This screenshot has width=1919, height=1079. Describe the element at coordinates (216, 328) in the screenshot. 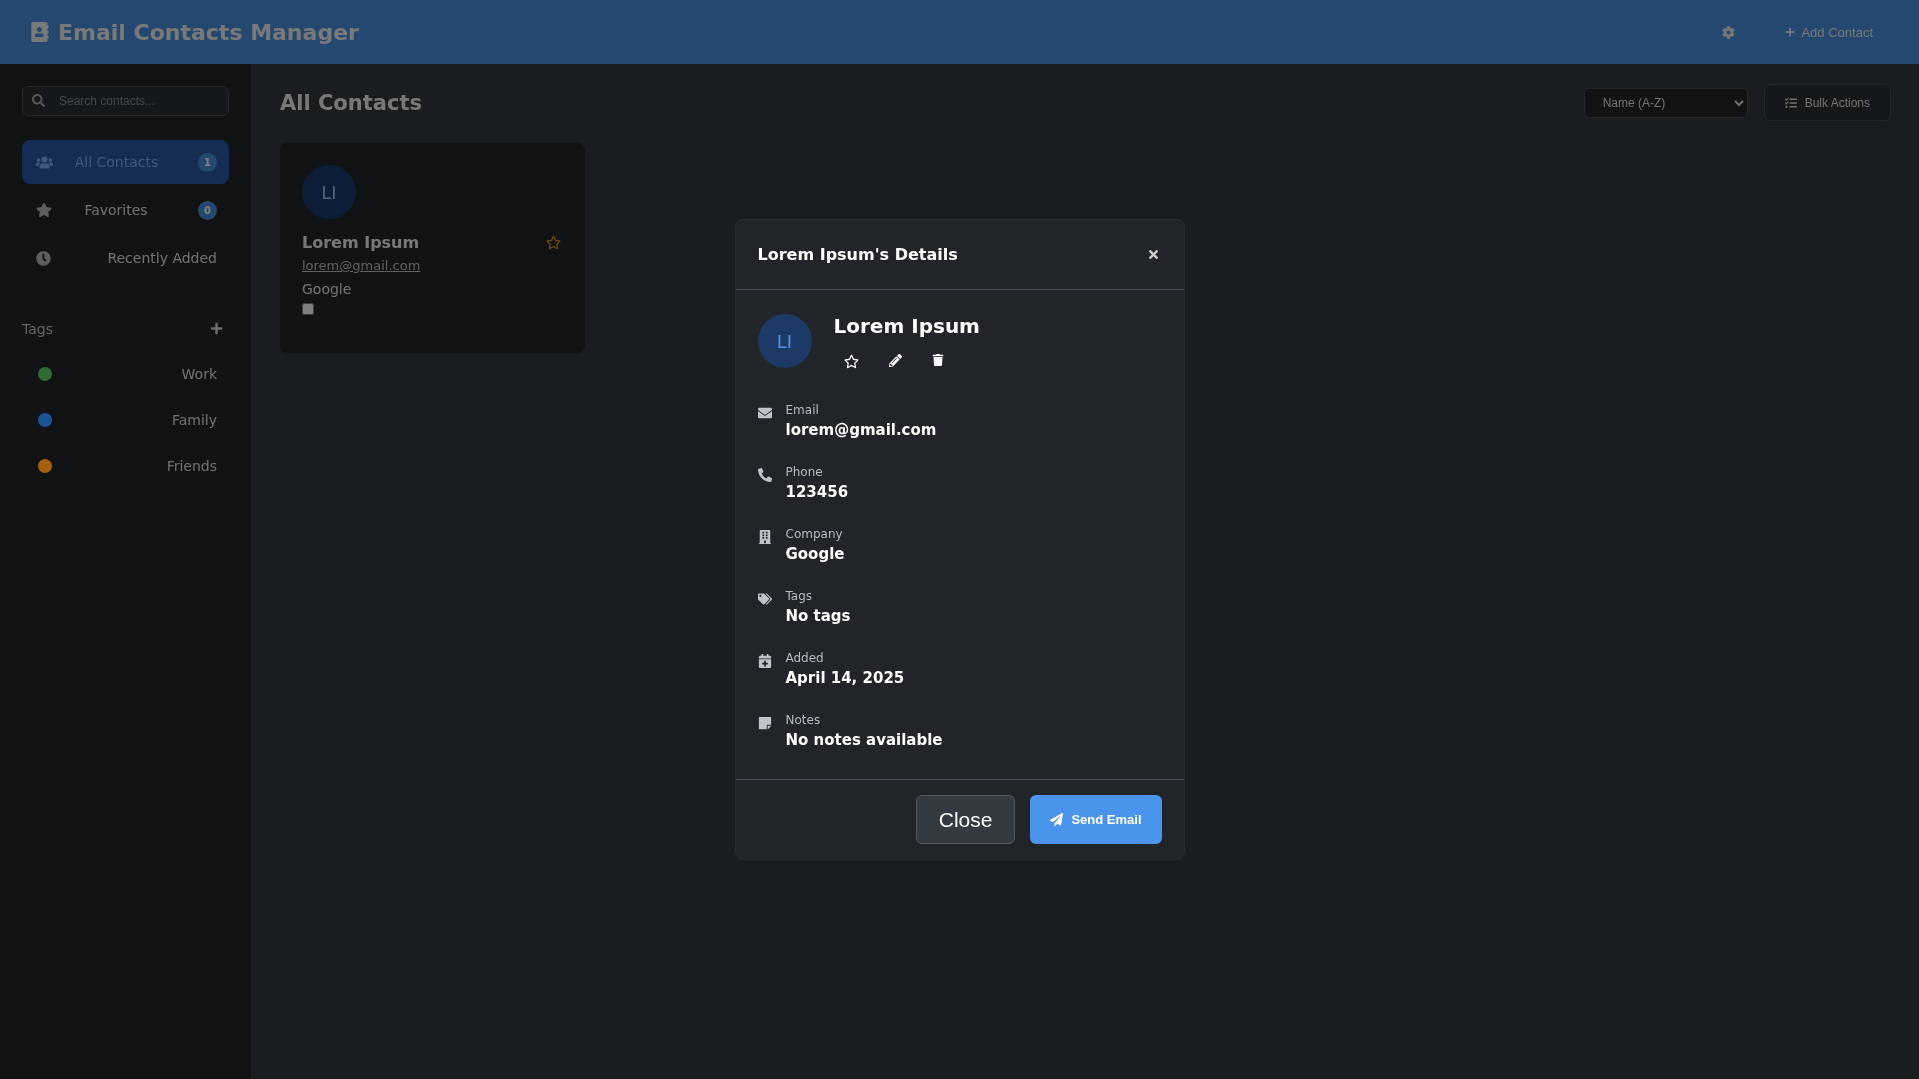

I see `add-tag-button` at that location.